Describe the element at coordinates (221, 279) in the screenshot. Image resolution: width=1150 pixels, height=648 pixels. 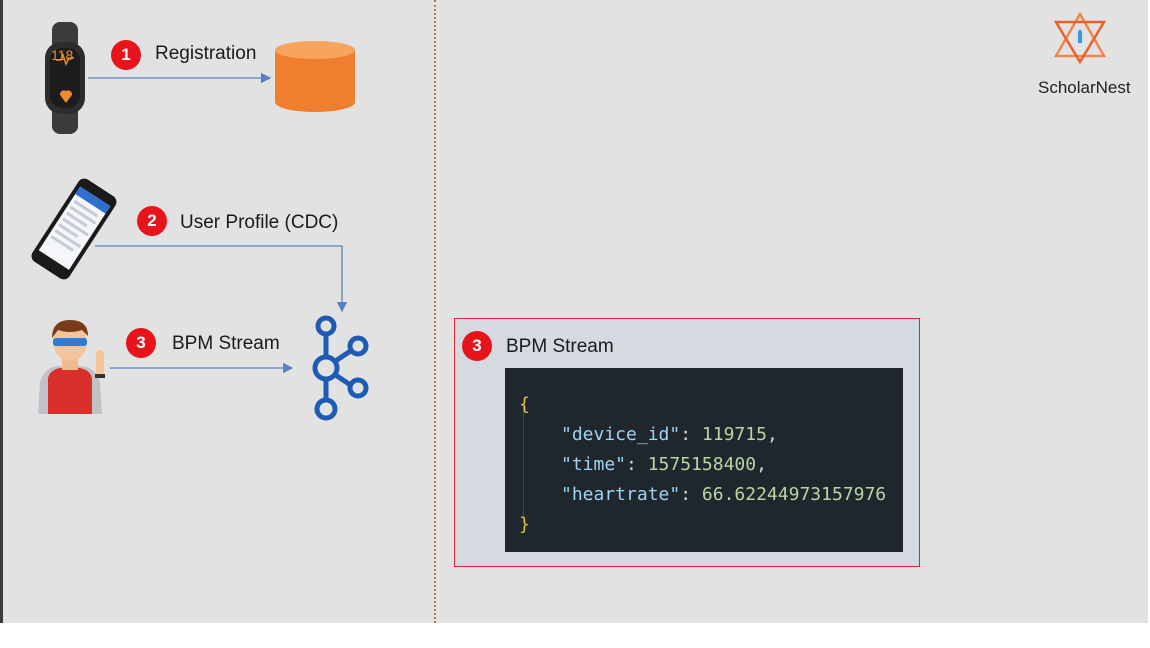
I see `arrow-user-profile` at that location.